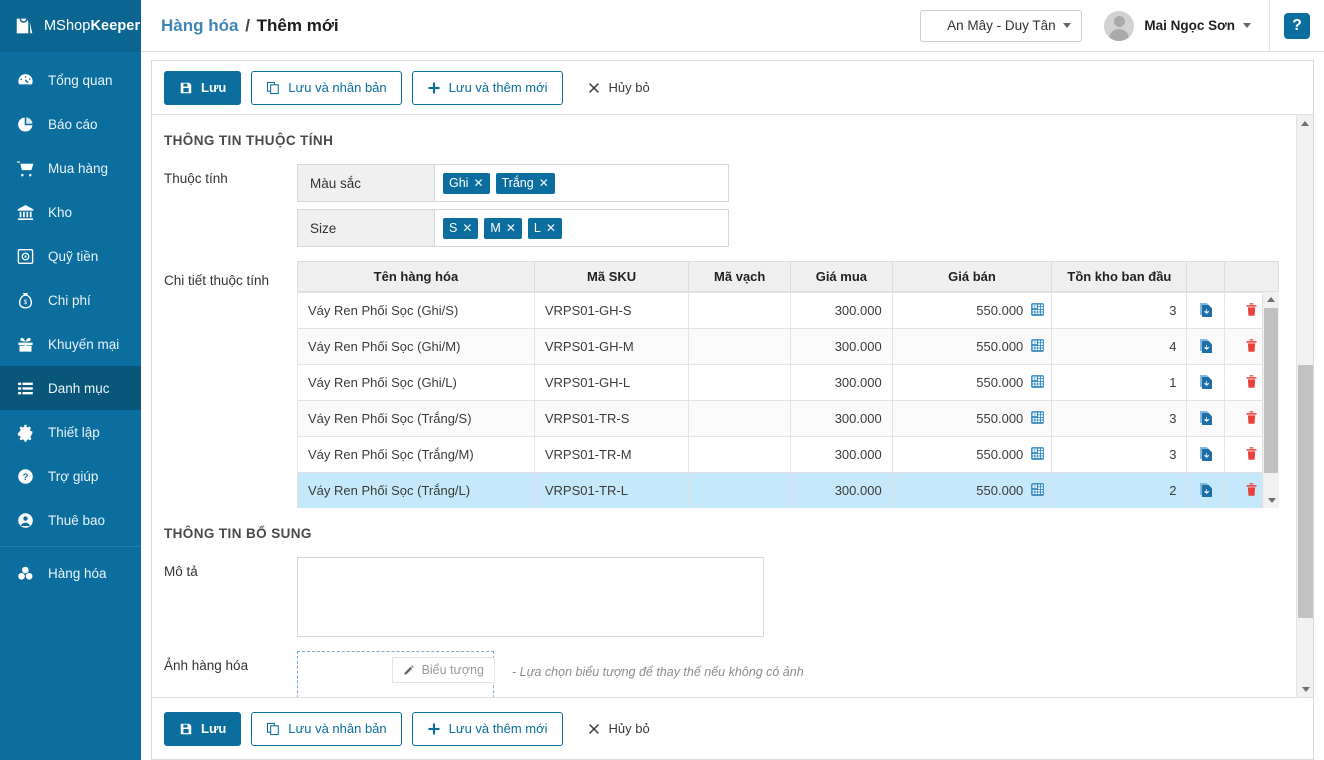 This screenshot has height=760, width=1324. I want to click on table-vertical-scrollbar, so click(1270, 400).